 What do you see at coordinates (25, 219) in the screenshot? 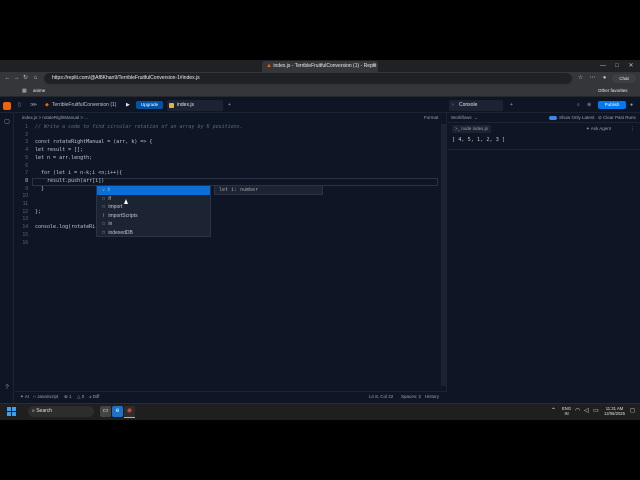
I see `line-number: 13` at bounding box center [25, 219].